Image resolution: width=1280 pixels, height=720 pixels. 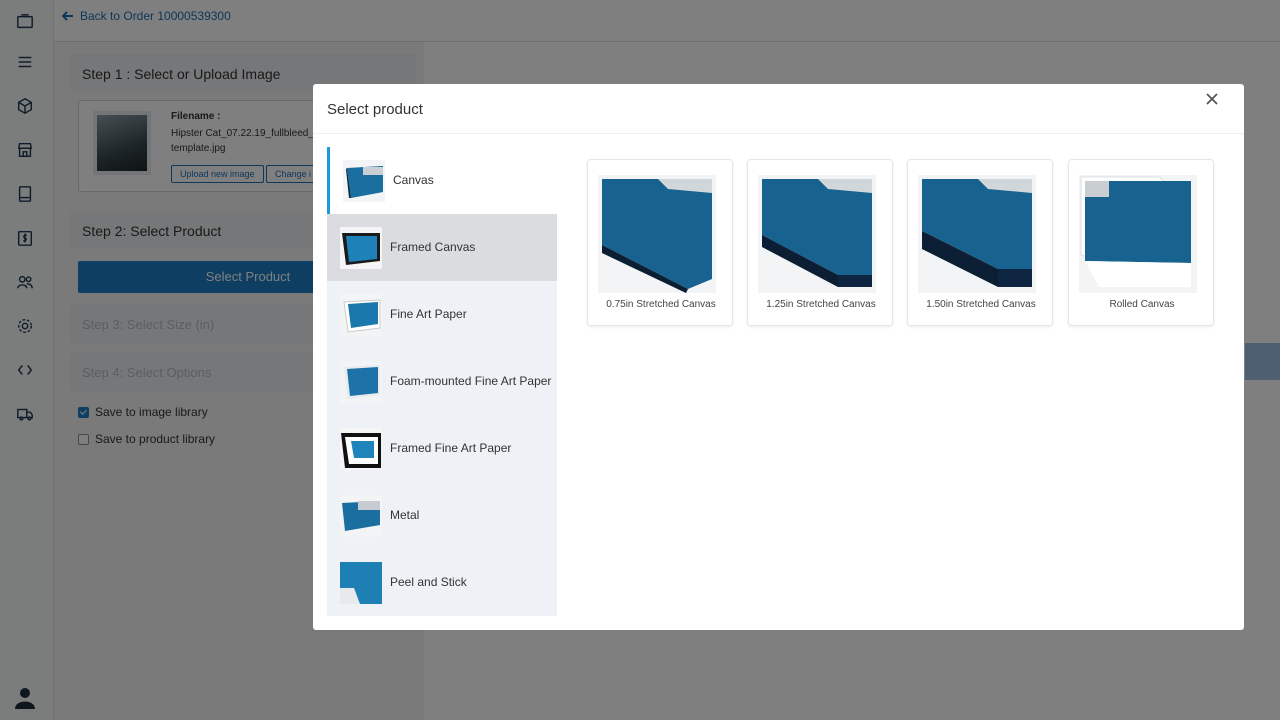 I want to click on category-label: Foam-mounted Fine Art Paper, so click(x=471, y=381).